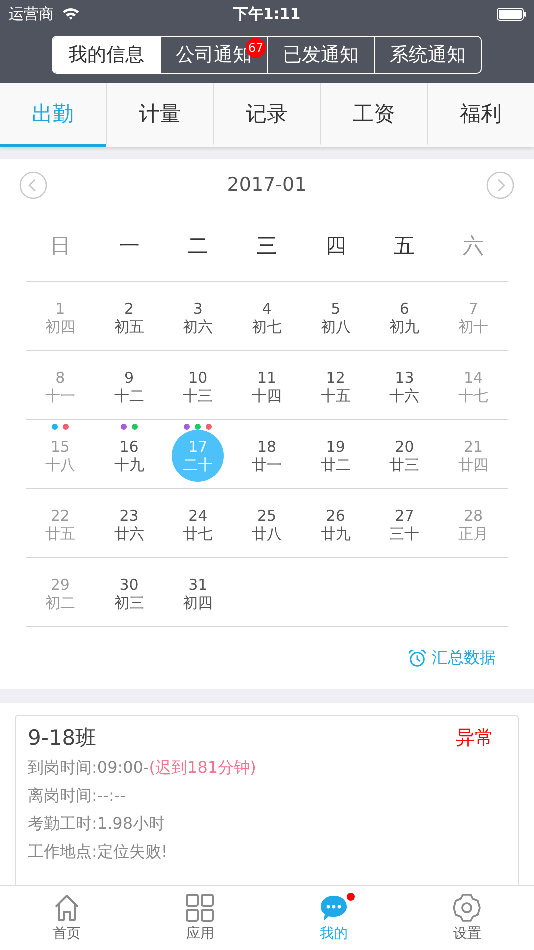  Describe the element at coordinates (60, 246) in the screenshot. I see `weekday-label: 日` at that location.